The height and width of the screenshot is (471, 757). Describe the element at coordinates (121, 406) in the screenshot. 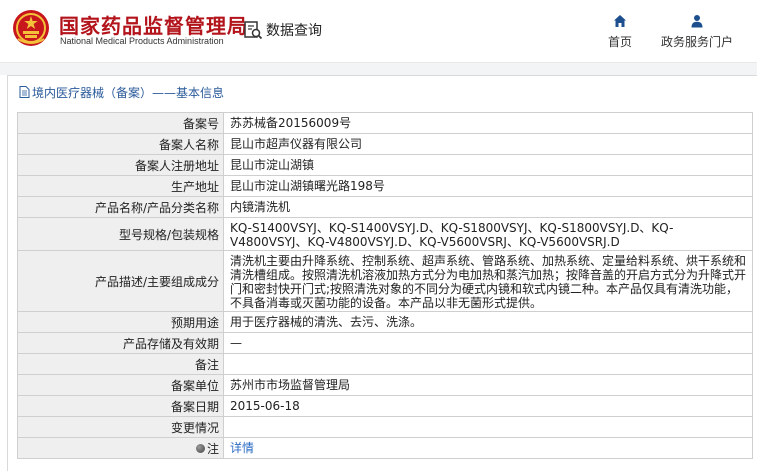

I see `row-label: 备案日期` at that location.